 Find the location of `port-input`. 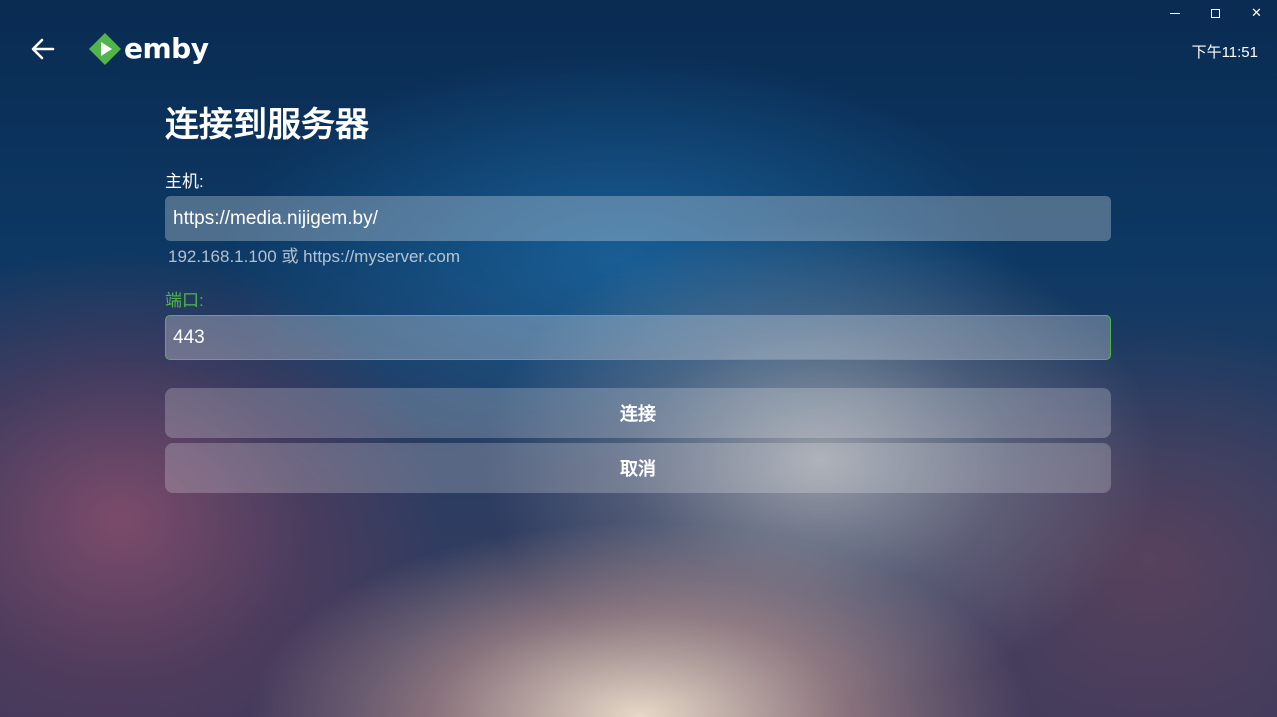

port-input is located at coordinates (638, 337).